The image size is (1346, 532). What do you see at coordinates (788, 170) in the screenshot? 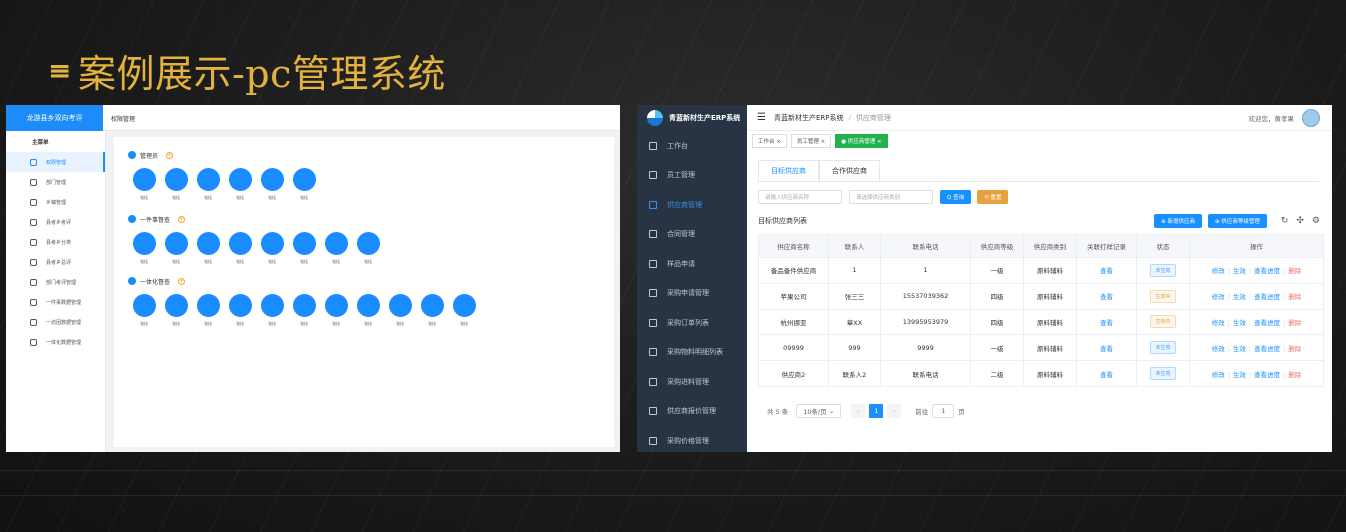
I see `tab-target-supplier: 目标供应商` at bounding box center [788, 170].